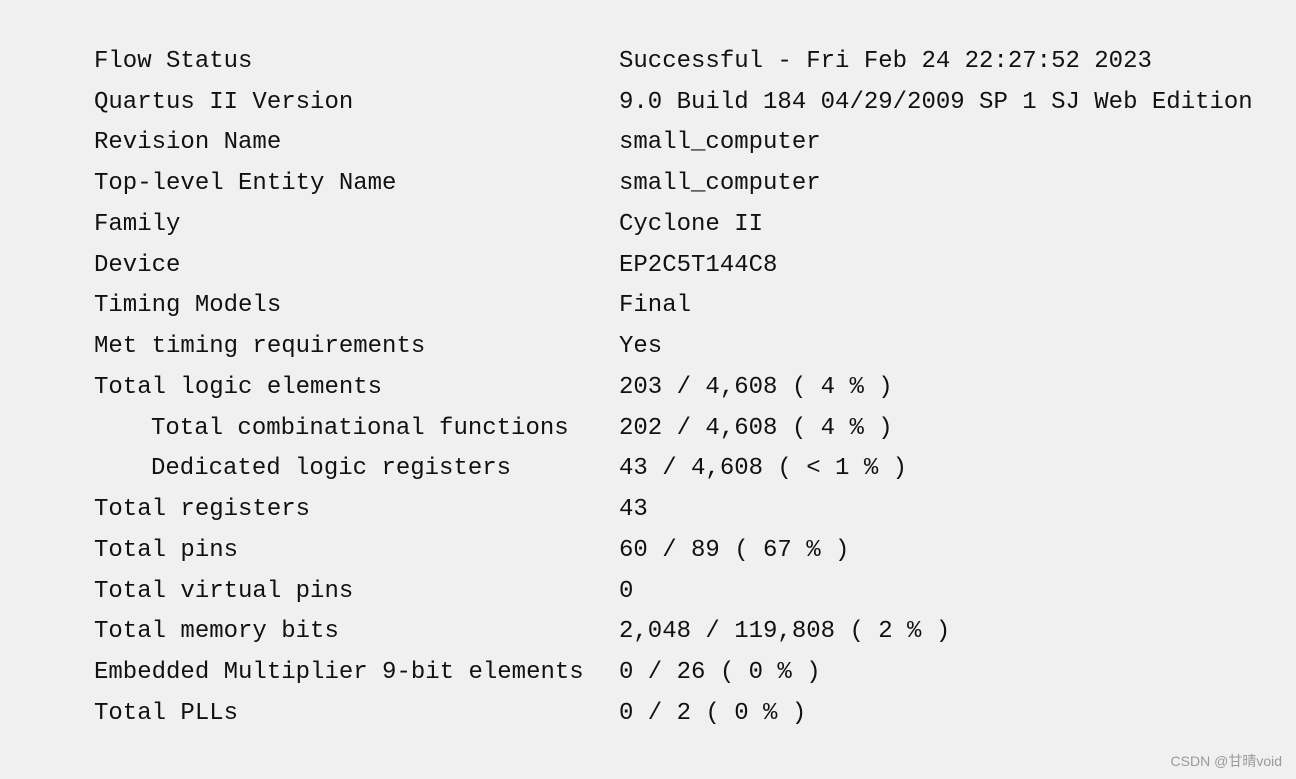  Describe the element at coordinates (885, 61) in the screenshot. I see `row-value: Successful - Fri Feb 24 22:27:52 2023` at that location.